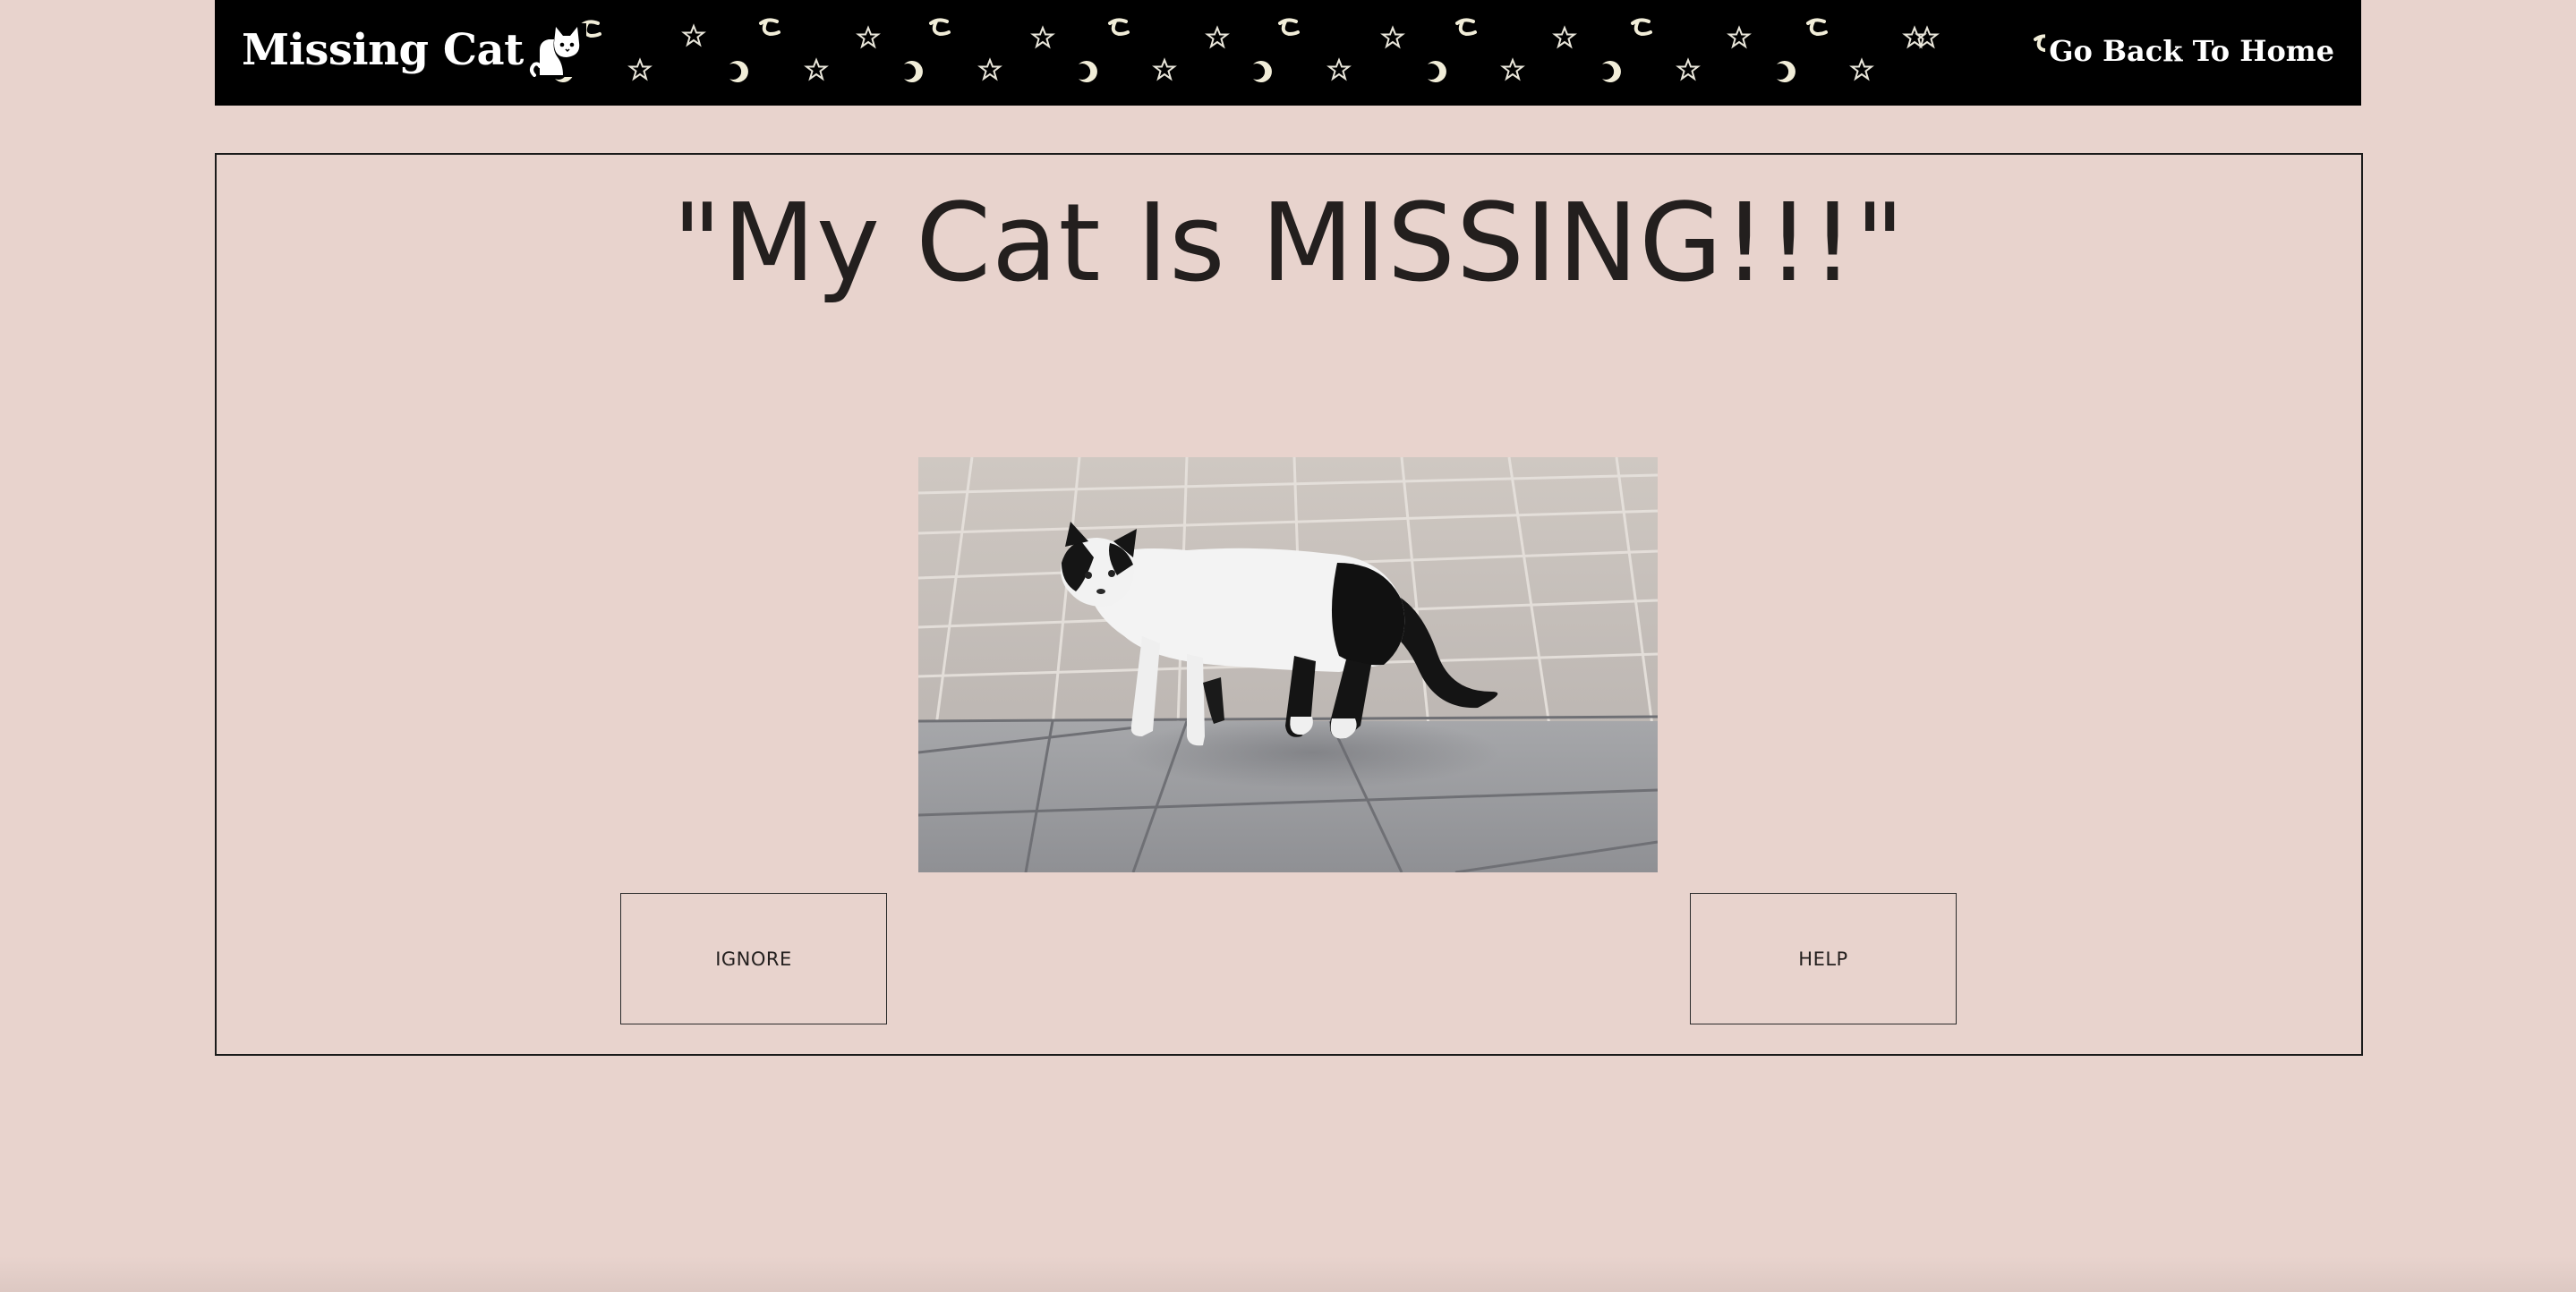  I want to click on help-button: HELP, so click(1823, 958).